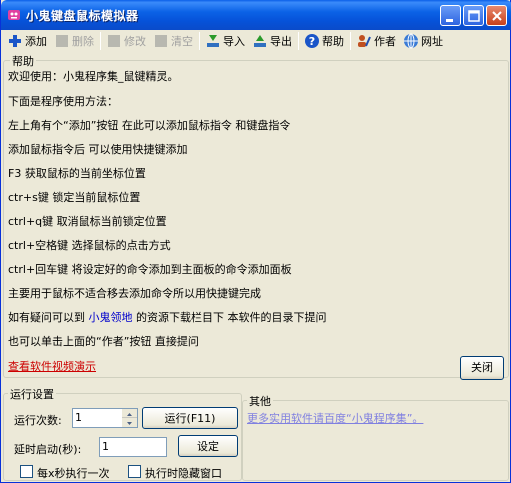  What do you see at coordinates (89, 245) in the screenshot?
I see `help-line: ctrl+空格键 选择鼠标的点击方式` at bounding box center [89, 245].